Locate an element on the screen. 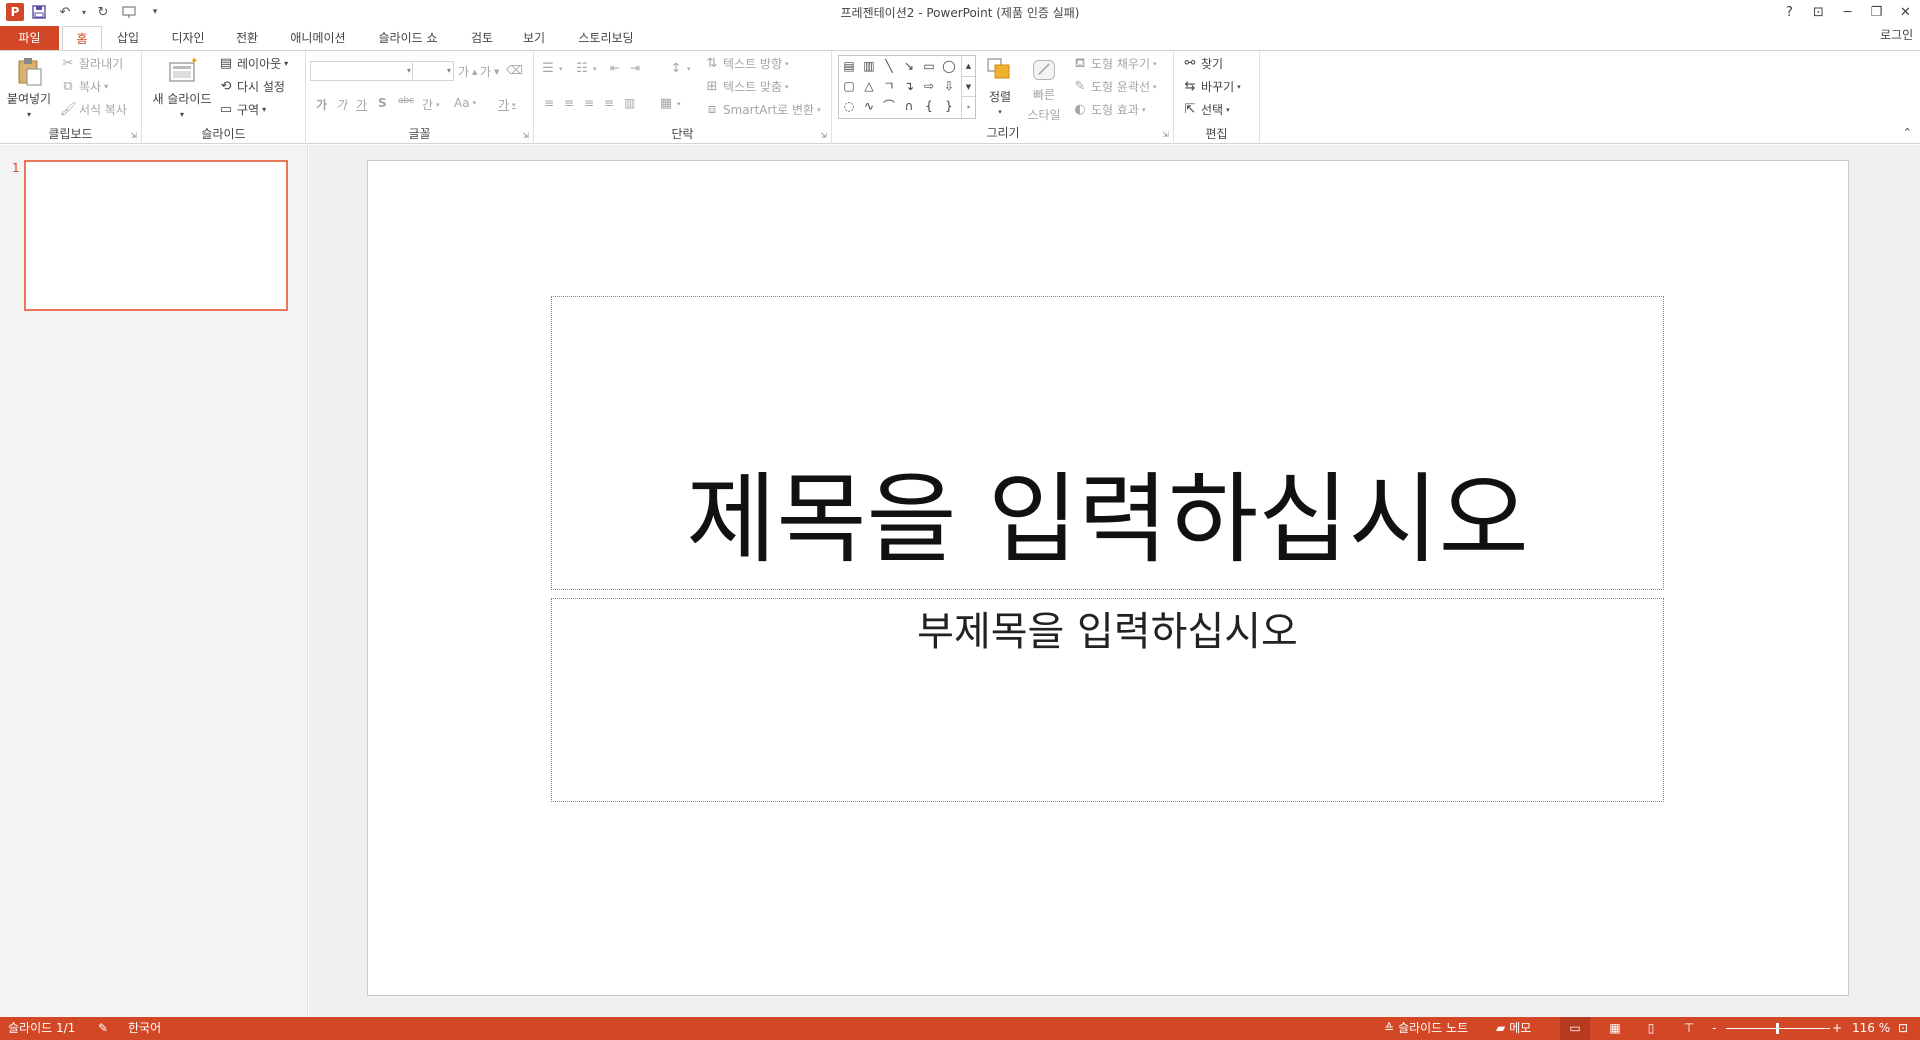 The image size is (1920, 1040). drawing-launcher-icon: ⇲ is located at coordinates (1165, 134).